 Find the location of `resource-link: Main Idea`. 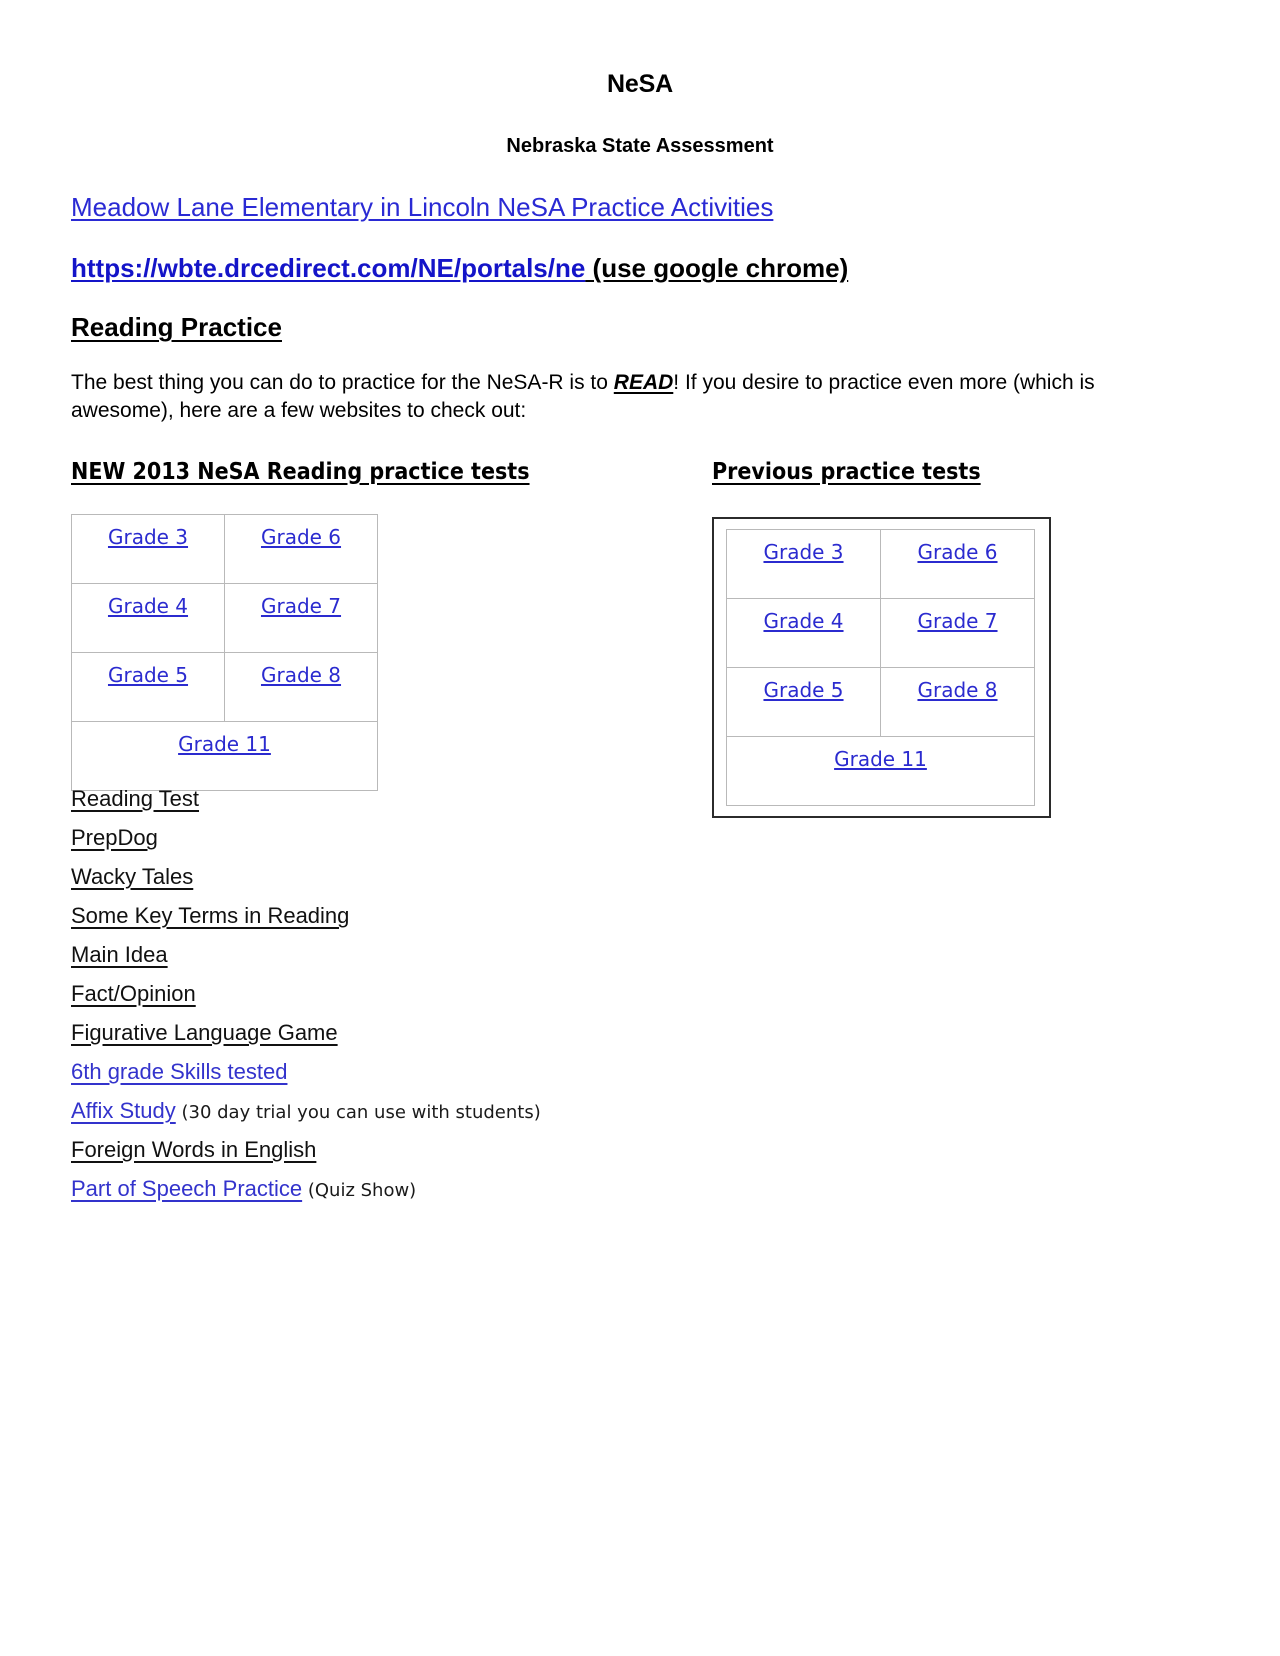

resource-link: Main Idea is located at coordinates (119, 954).